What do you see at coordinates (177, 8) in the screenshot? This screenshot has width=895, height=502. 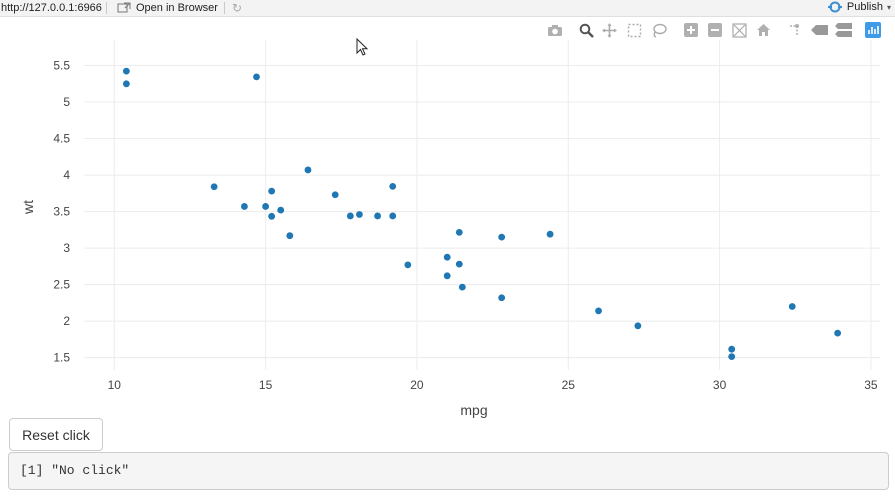 I see `open-in-browser-label: Open in Browser` at bounding box center [177, 8].